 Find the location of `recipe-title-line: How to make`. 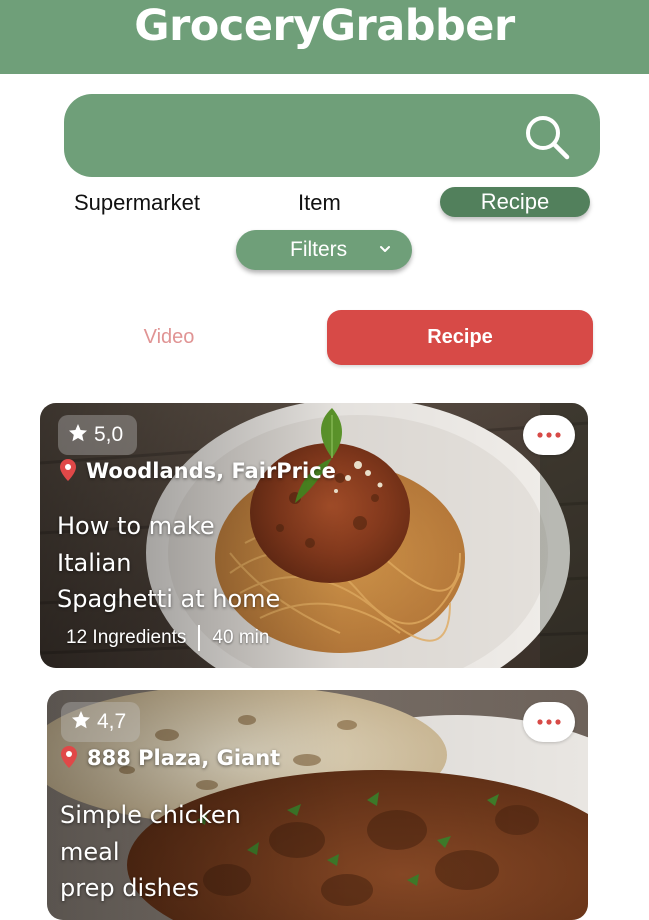

recipe-title-line: How to make is located at coordinates (136, 526).